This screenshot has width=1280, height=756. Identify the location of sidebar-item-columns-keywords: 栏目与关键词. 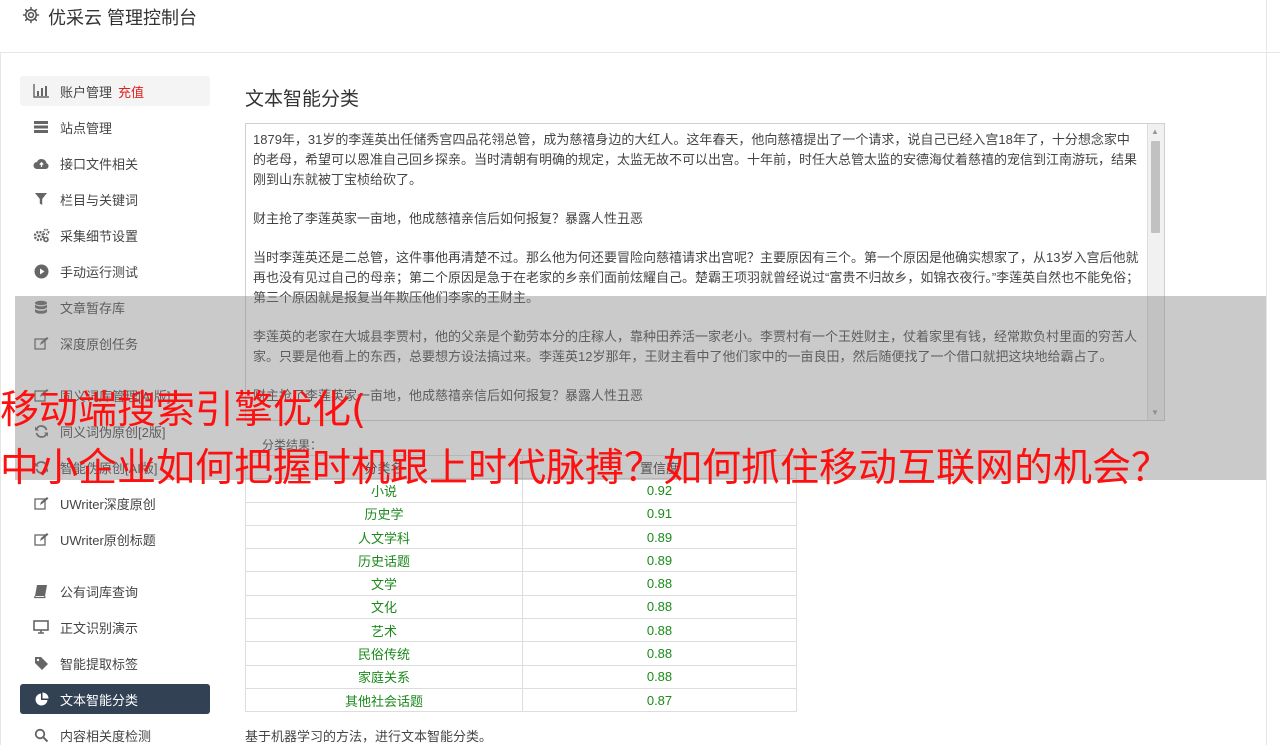
(115, 199).